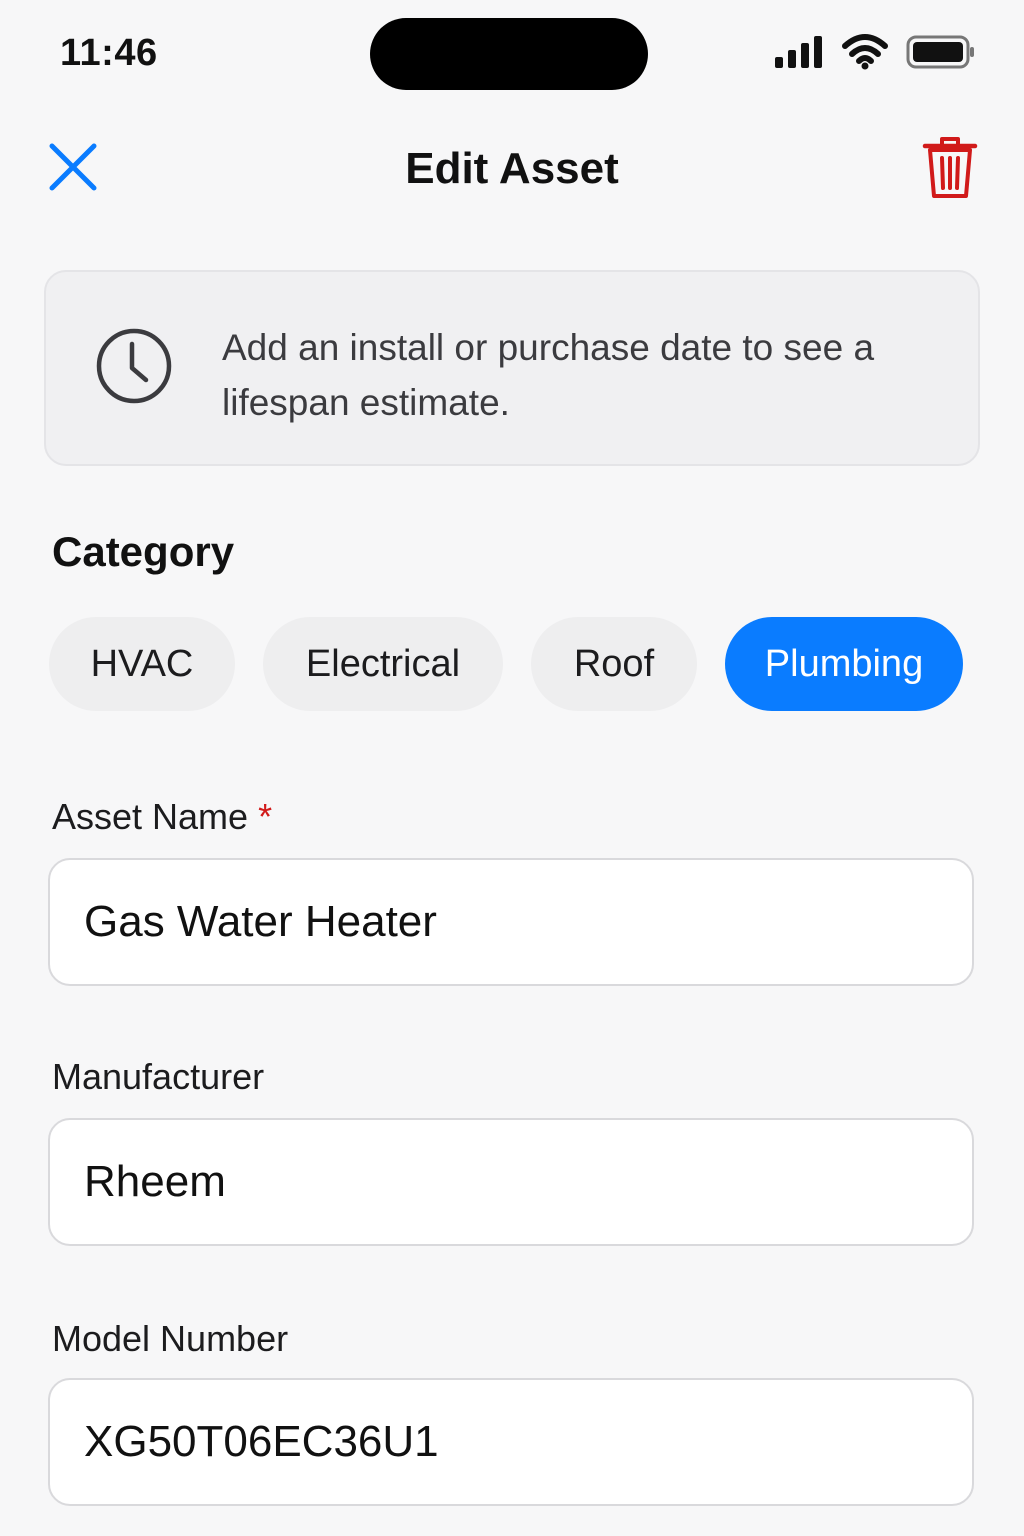 This screenshot has height=1536, width=1024. What do you see at coordinates (142, 664) in the screenshot?
I see `category-chip-hvac: HVAC` at bounding box center [142, 664].